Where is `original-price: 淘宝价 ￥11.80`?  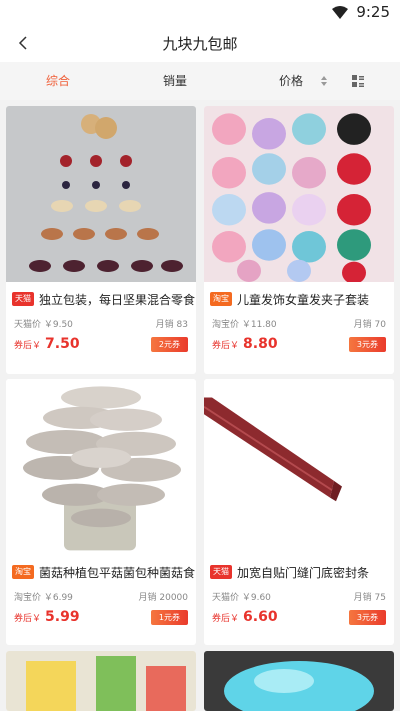
original-price: 淘宝价 ￥11.80 is located at coordinates (244, 325).